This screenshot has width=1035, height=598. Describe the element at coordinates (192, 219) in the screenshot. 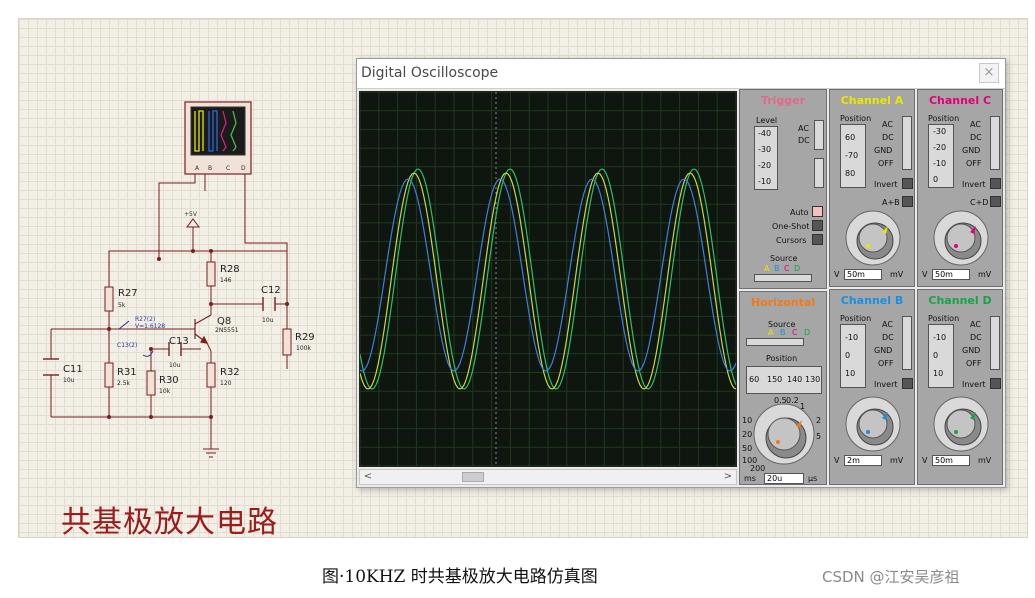

I see `vcc-terminal: +5V` at that location.